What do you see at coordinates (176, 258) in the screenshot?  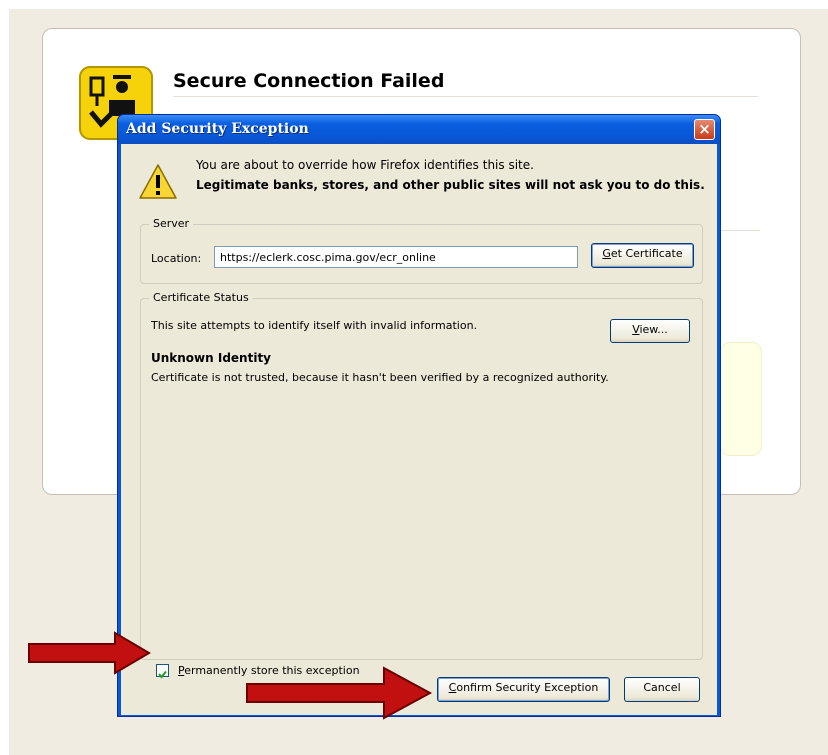 I see `location-label: Location:` at bounding box center [176, 258].